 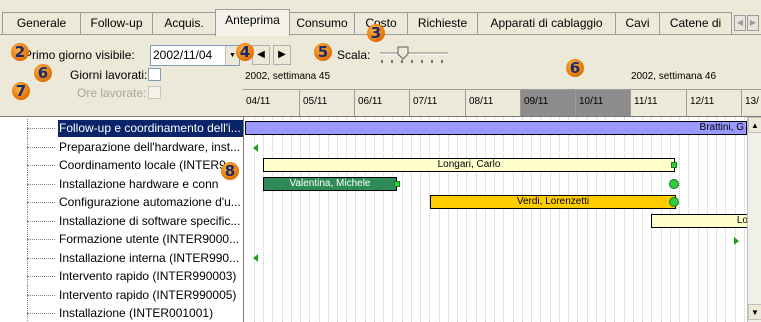 What do you see at coordinates (546, 23) in the screenshot?
I see `tab-apparati-di-cablaggio: Apparati di cablaggio` at bounding box center [546, 23].